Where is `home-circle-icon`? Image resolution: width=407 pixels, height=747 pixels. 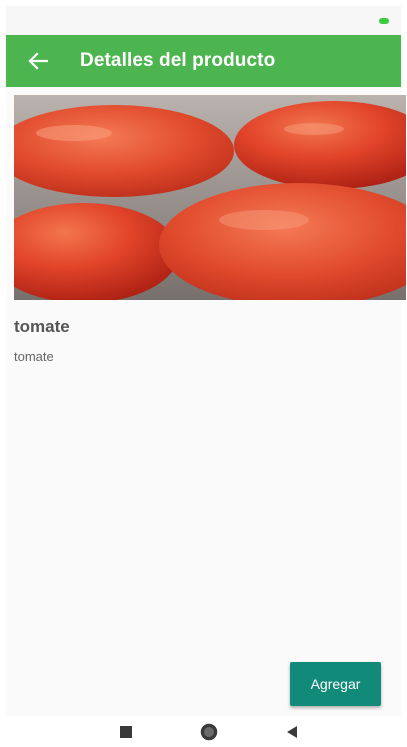
home-circle-icon is located at coordinates (209, 731).